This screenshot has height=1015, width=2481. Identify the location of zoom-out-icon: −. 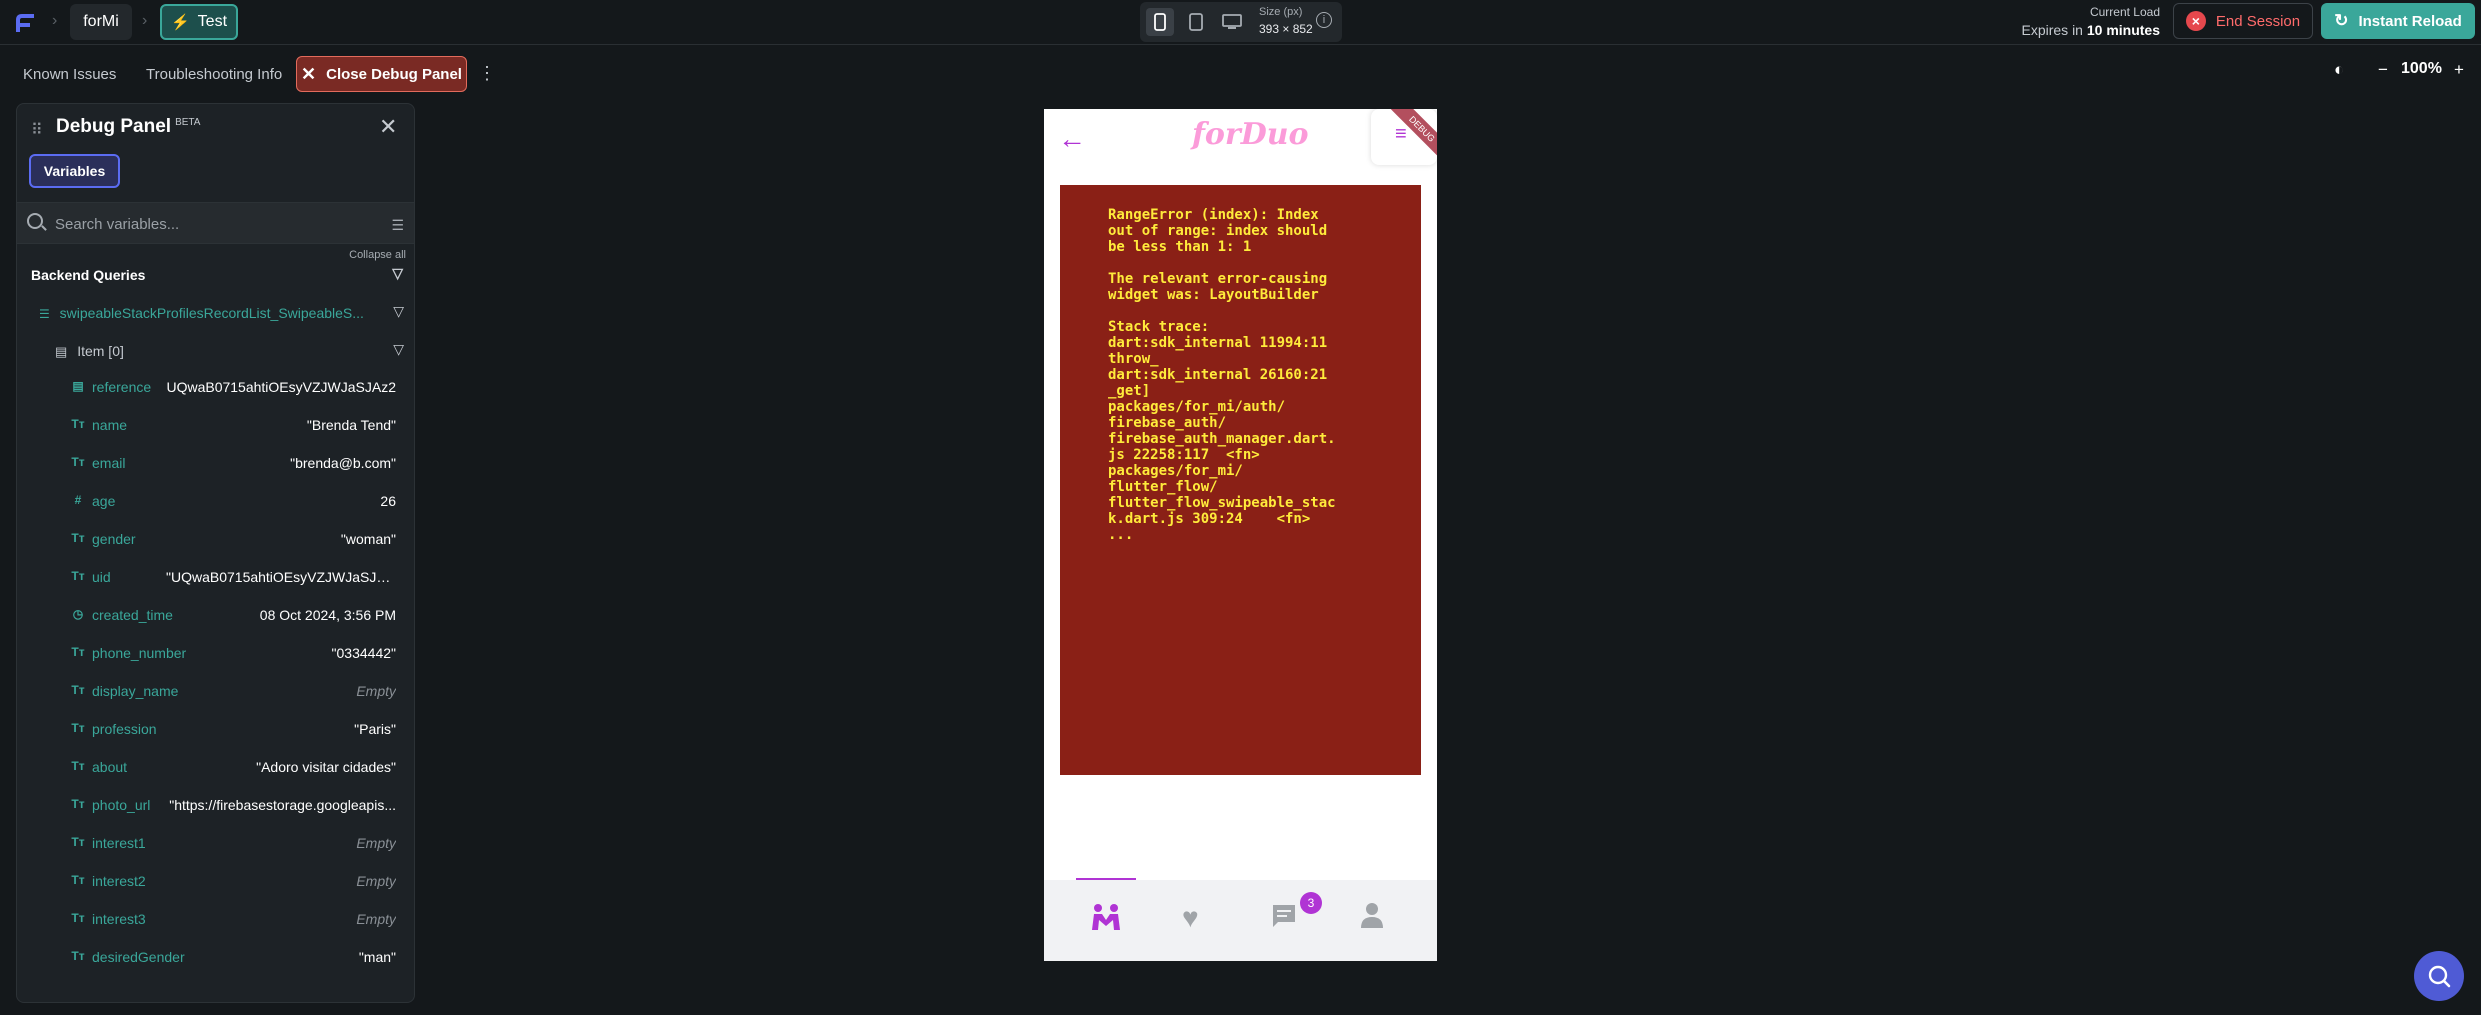
(2383, 70).